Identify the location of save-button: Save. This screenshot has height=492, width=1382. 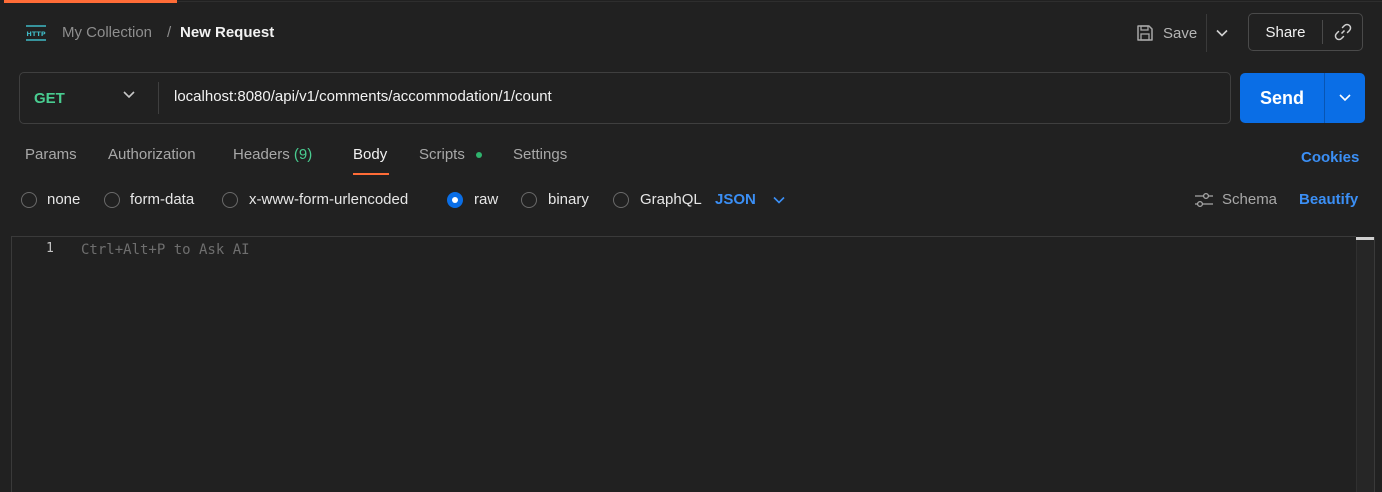
(1168, 33).